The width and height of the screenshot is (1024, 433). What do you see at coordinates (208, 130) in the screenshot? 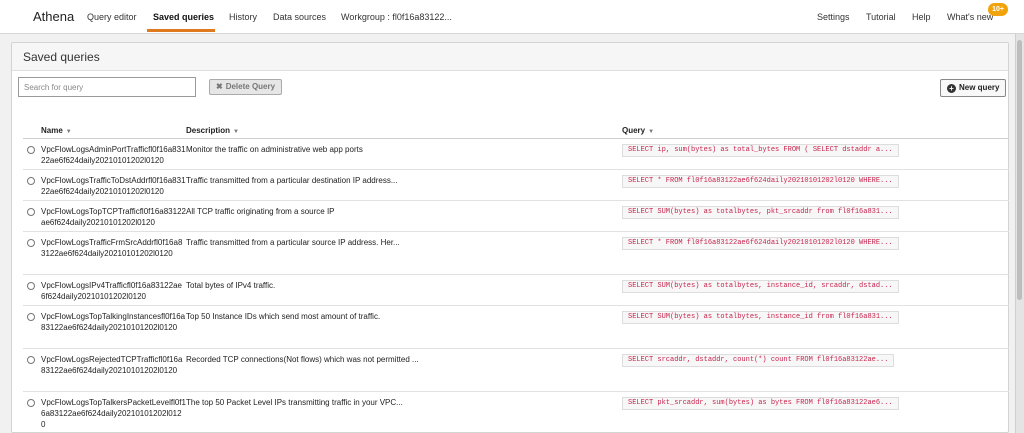
I see `column-header-label: Description` at bounding box center [208, 130].